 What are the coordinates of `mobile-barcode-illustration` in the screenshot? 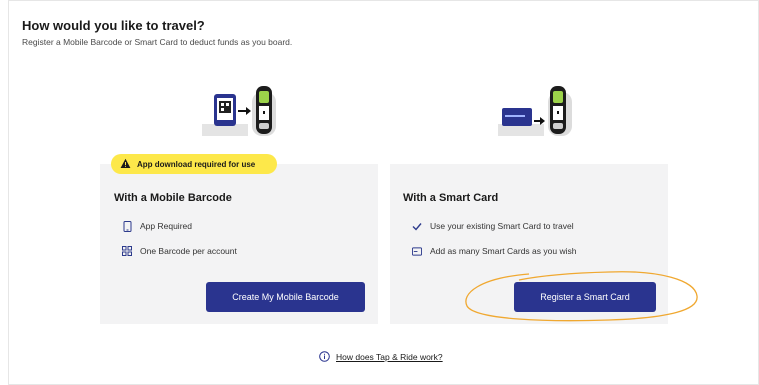 It's located at (239, 111).